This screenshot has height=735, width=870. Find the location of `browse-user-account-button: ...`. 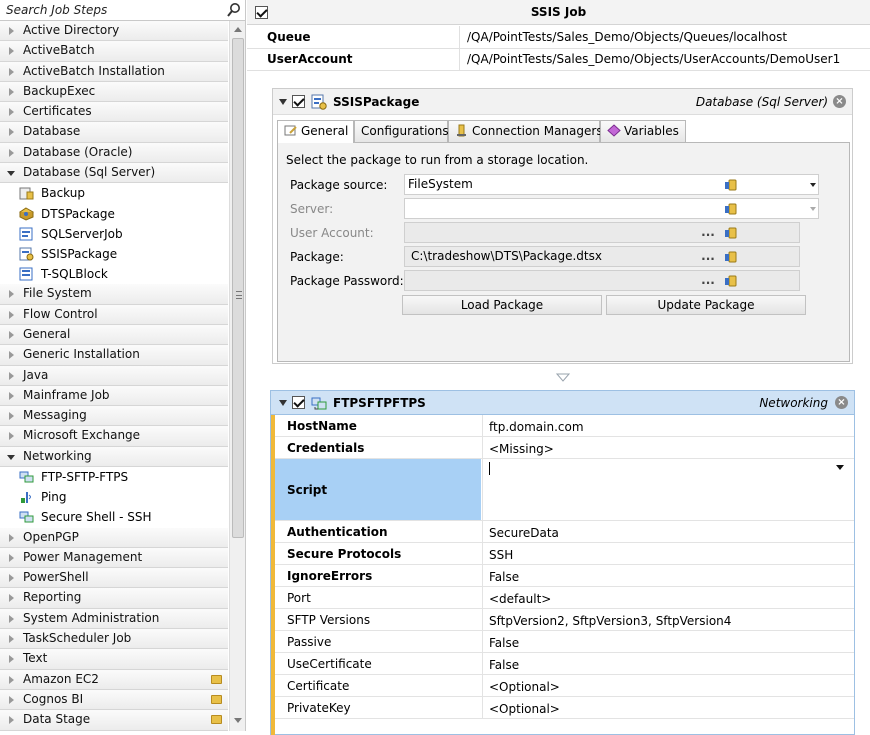

browse-user-account-button: ... is located at coordinates (708, 233).